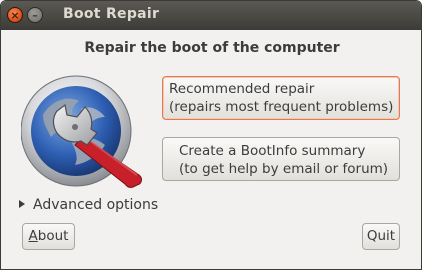 The image size is (422, 270). I want to click on advanced-options-expander: Advanced options, so click(88, 205).